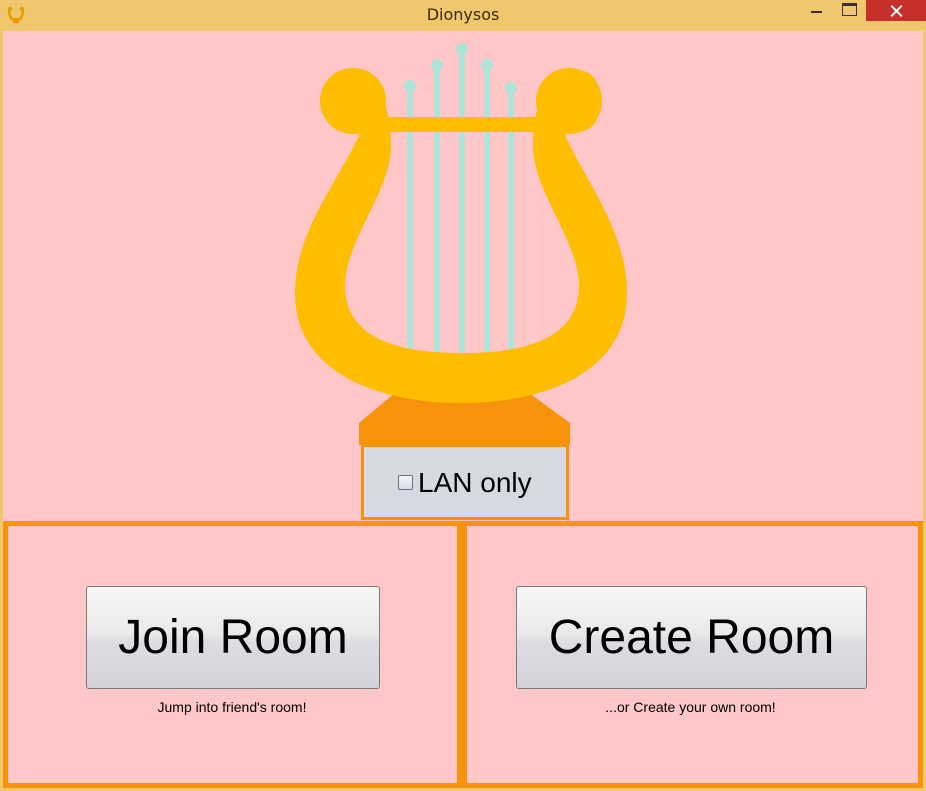 Image resolution: width=926 pixels, height=791 pixels. What do you see at coordinates (896, 10) in the screenshot?
I see `close-icon` at bounding box center [896, 10].